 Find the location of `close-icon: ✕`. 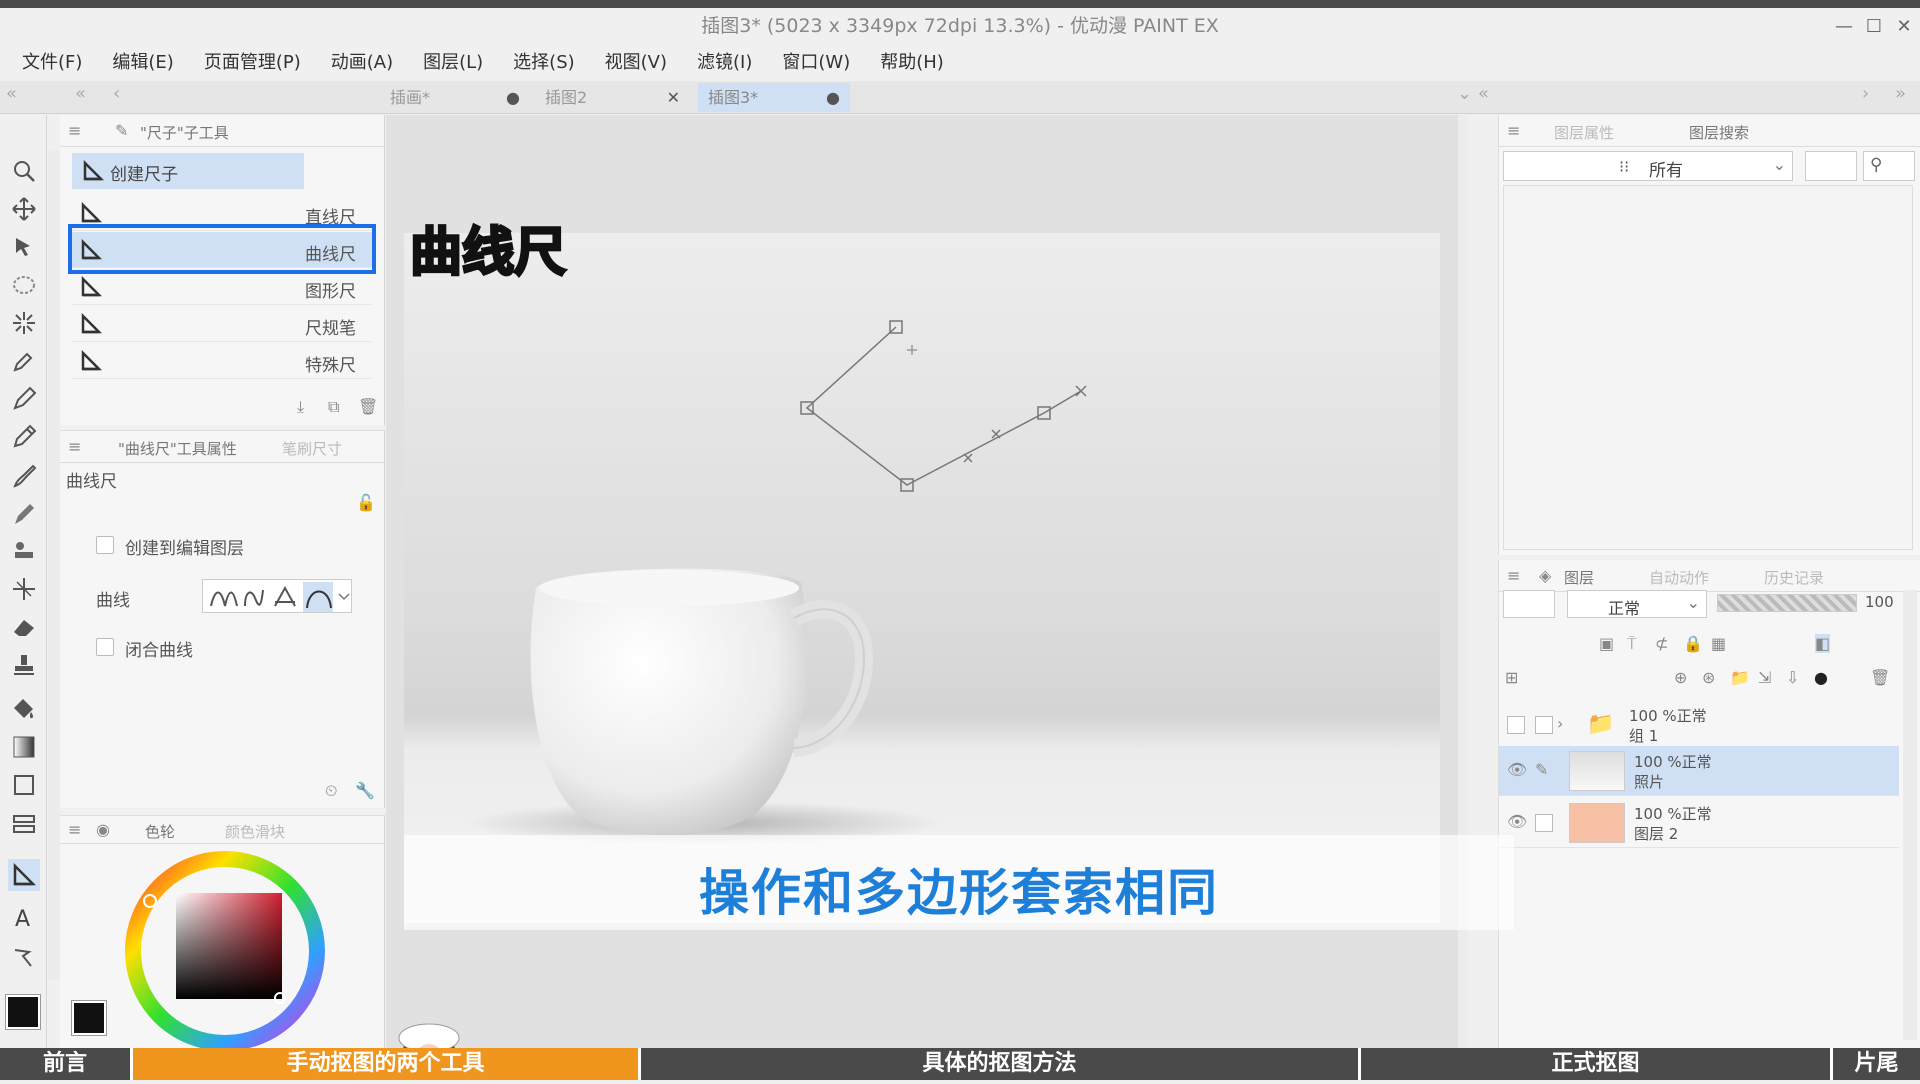

close-icon: ✕ is located at coordinates (1904, 26).